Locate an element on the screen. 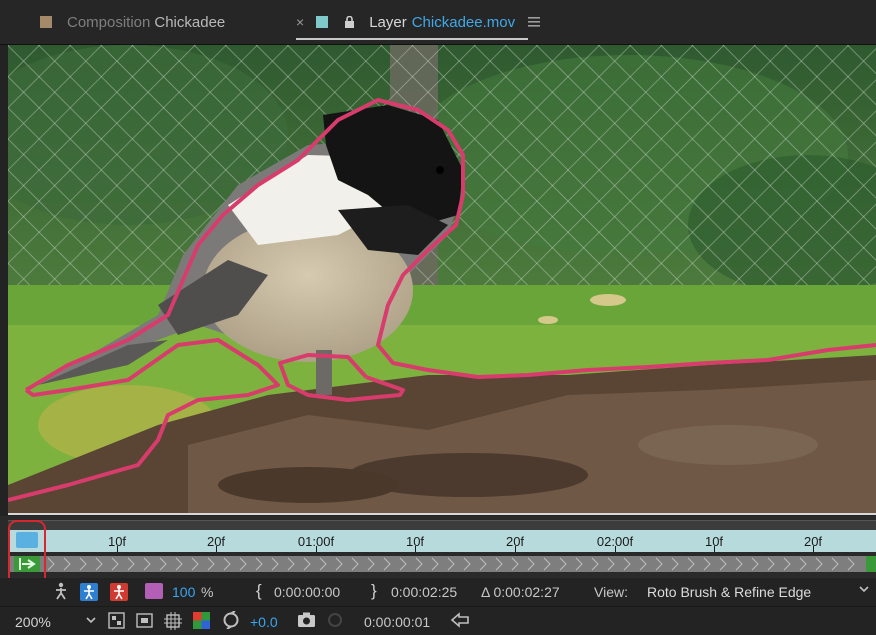 This screenshot has width=876, height=635. roto-brush-foreground-icon is located at coordinates (89, 592).